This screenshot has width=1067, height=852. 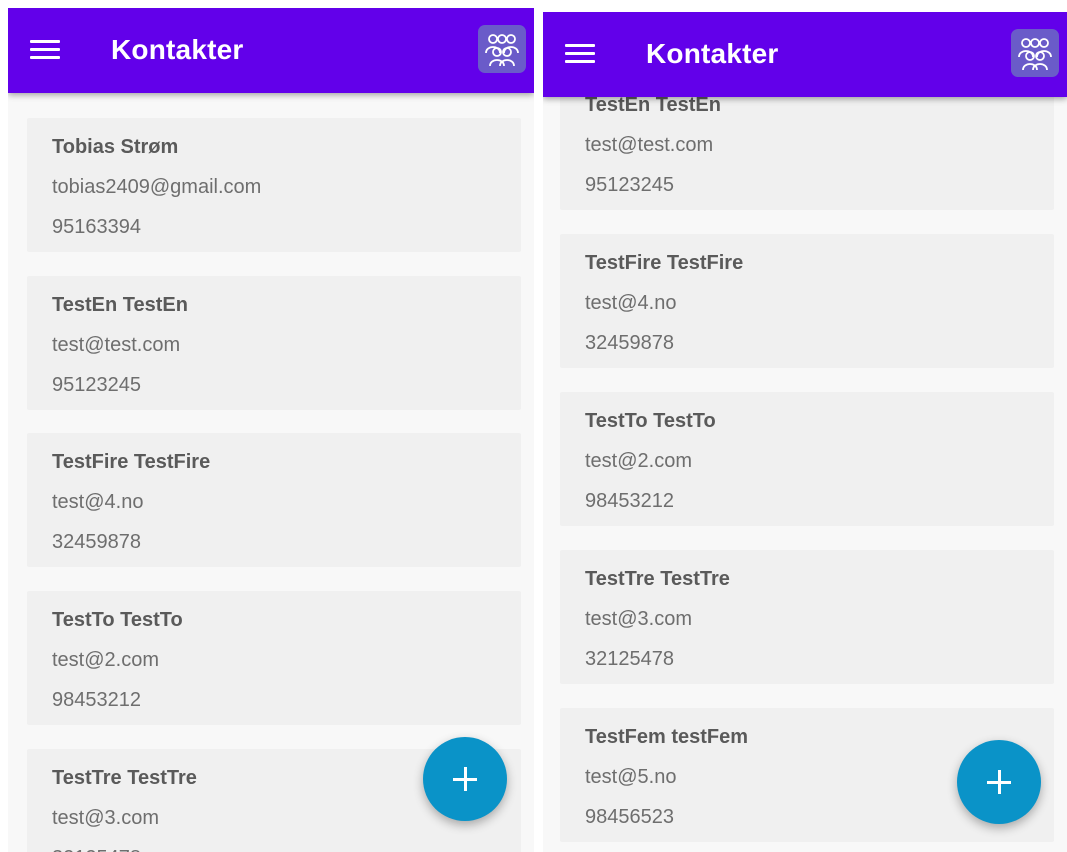 I want to click on contact-phone: 95163394, so click(x=96, y=227).